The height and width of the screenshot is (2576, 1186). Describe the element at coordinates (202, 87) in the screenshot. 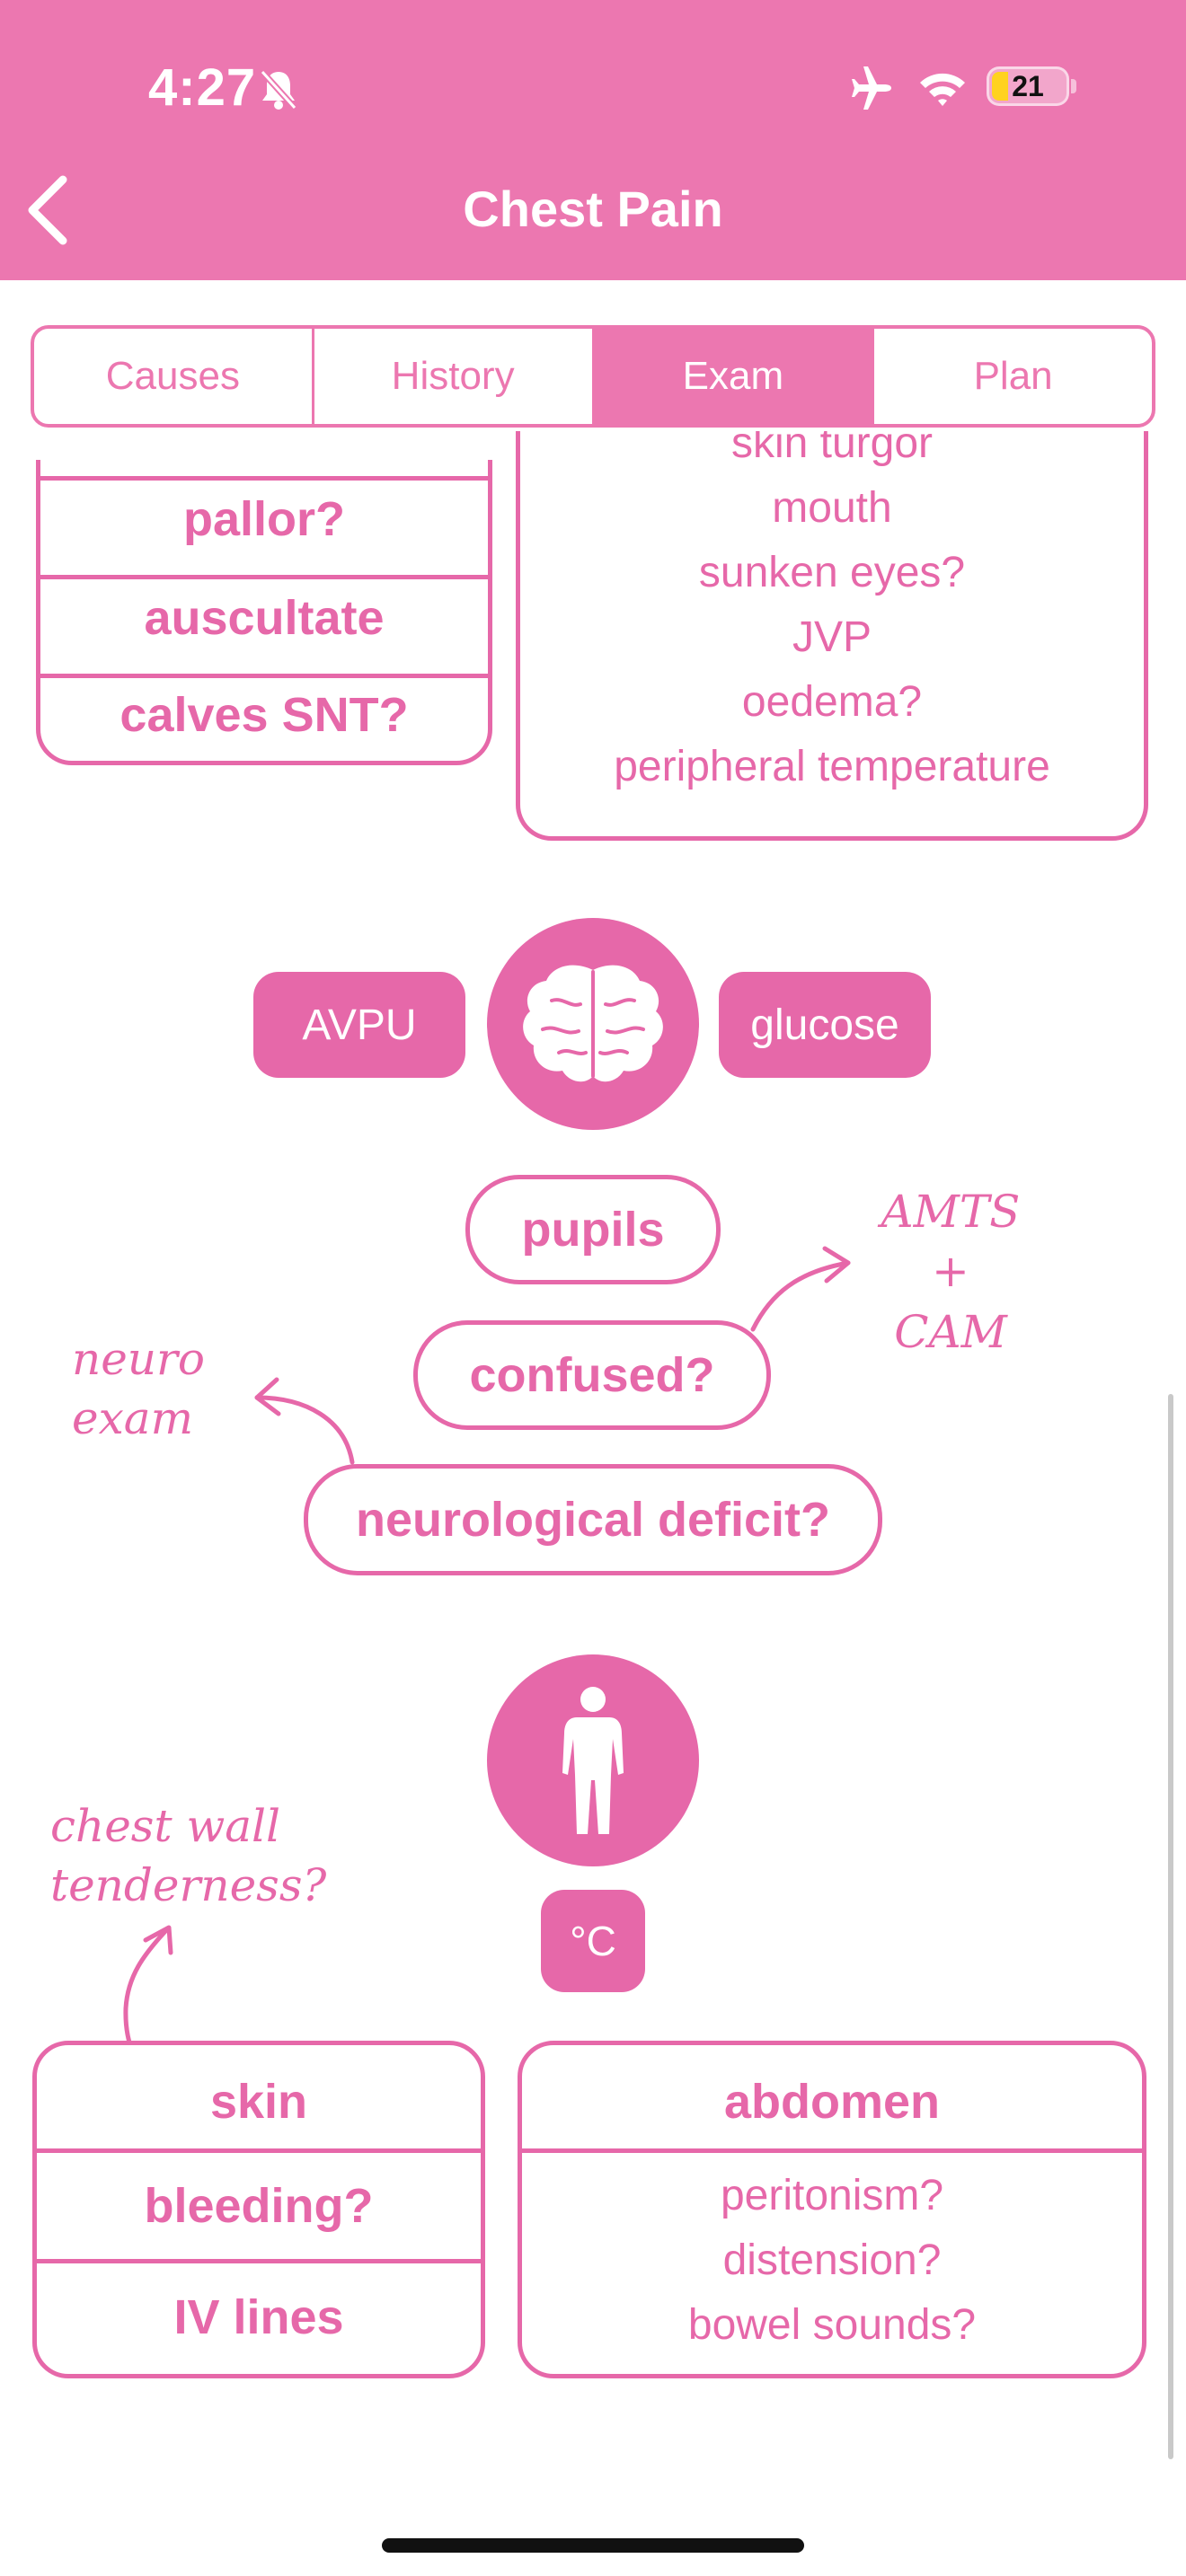

I see `status-time: 4:27` at that location.